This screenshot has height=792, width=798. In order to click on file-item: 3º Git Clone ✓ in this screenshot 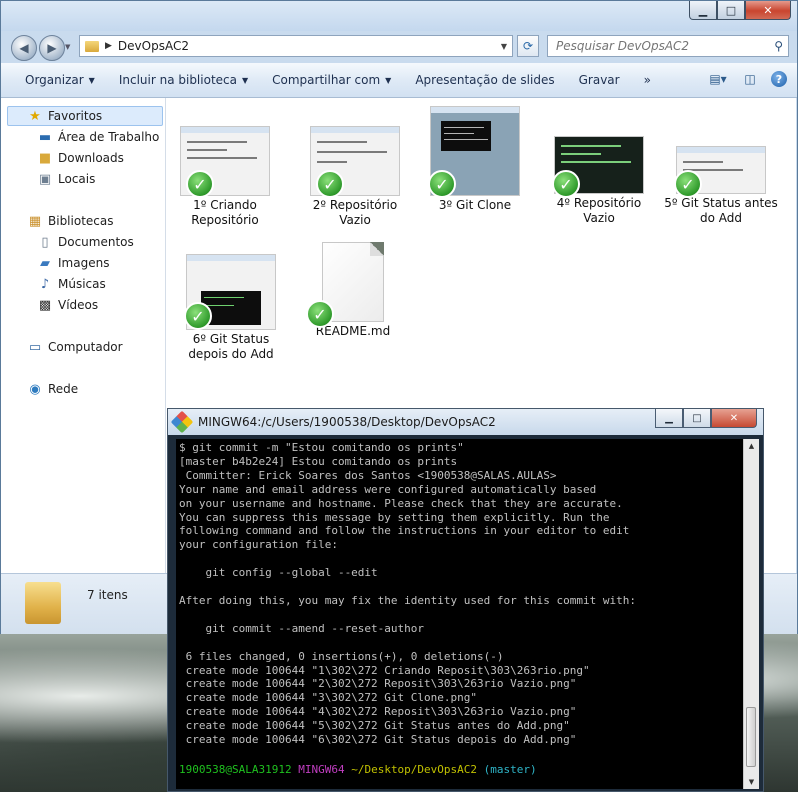, I will do `click(475, 159)`.